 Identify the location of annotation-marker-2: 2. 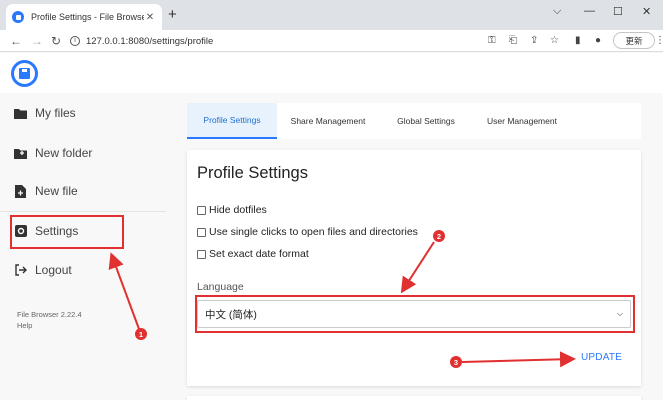
(439, 236).